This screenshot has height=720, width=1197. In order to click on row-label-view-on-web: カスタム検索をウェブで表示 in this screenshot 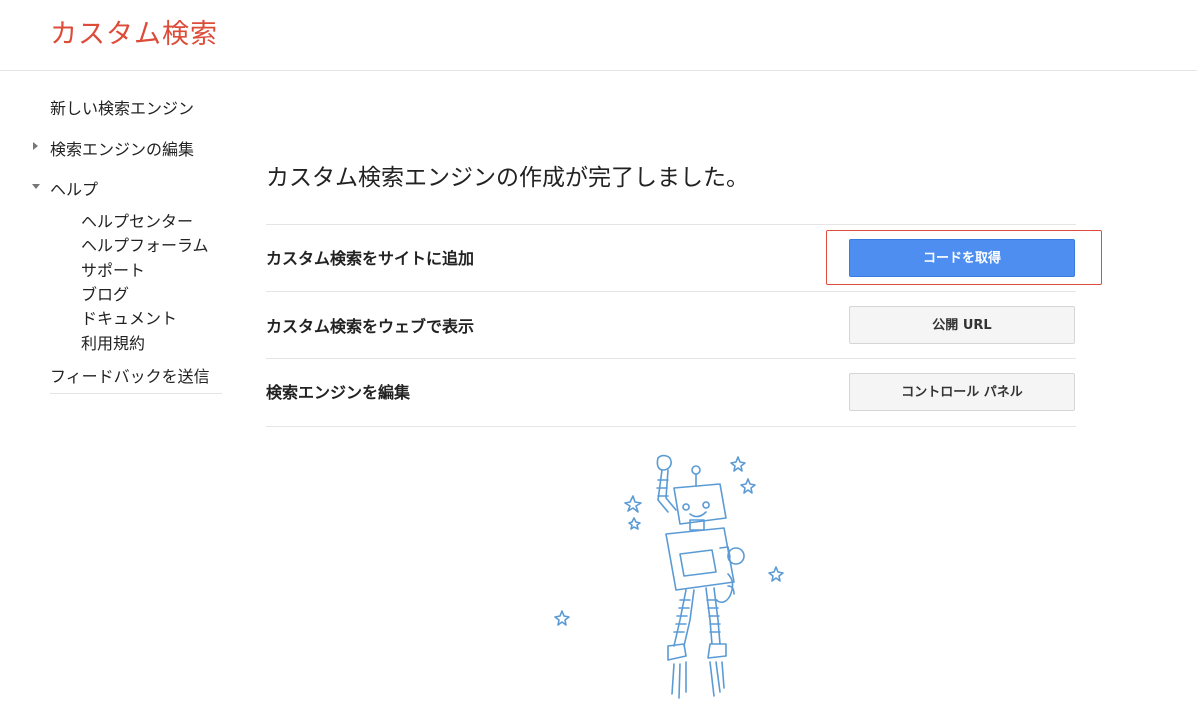, I will do `click(370, 326)`.